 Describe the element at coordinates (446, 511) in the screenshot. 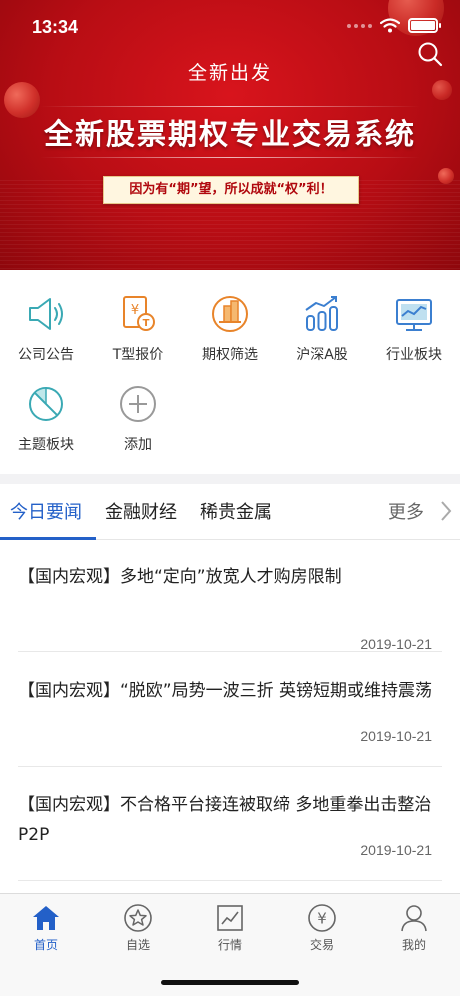

I see `chevron-right-icon` at that location.